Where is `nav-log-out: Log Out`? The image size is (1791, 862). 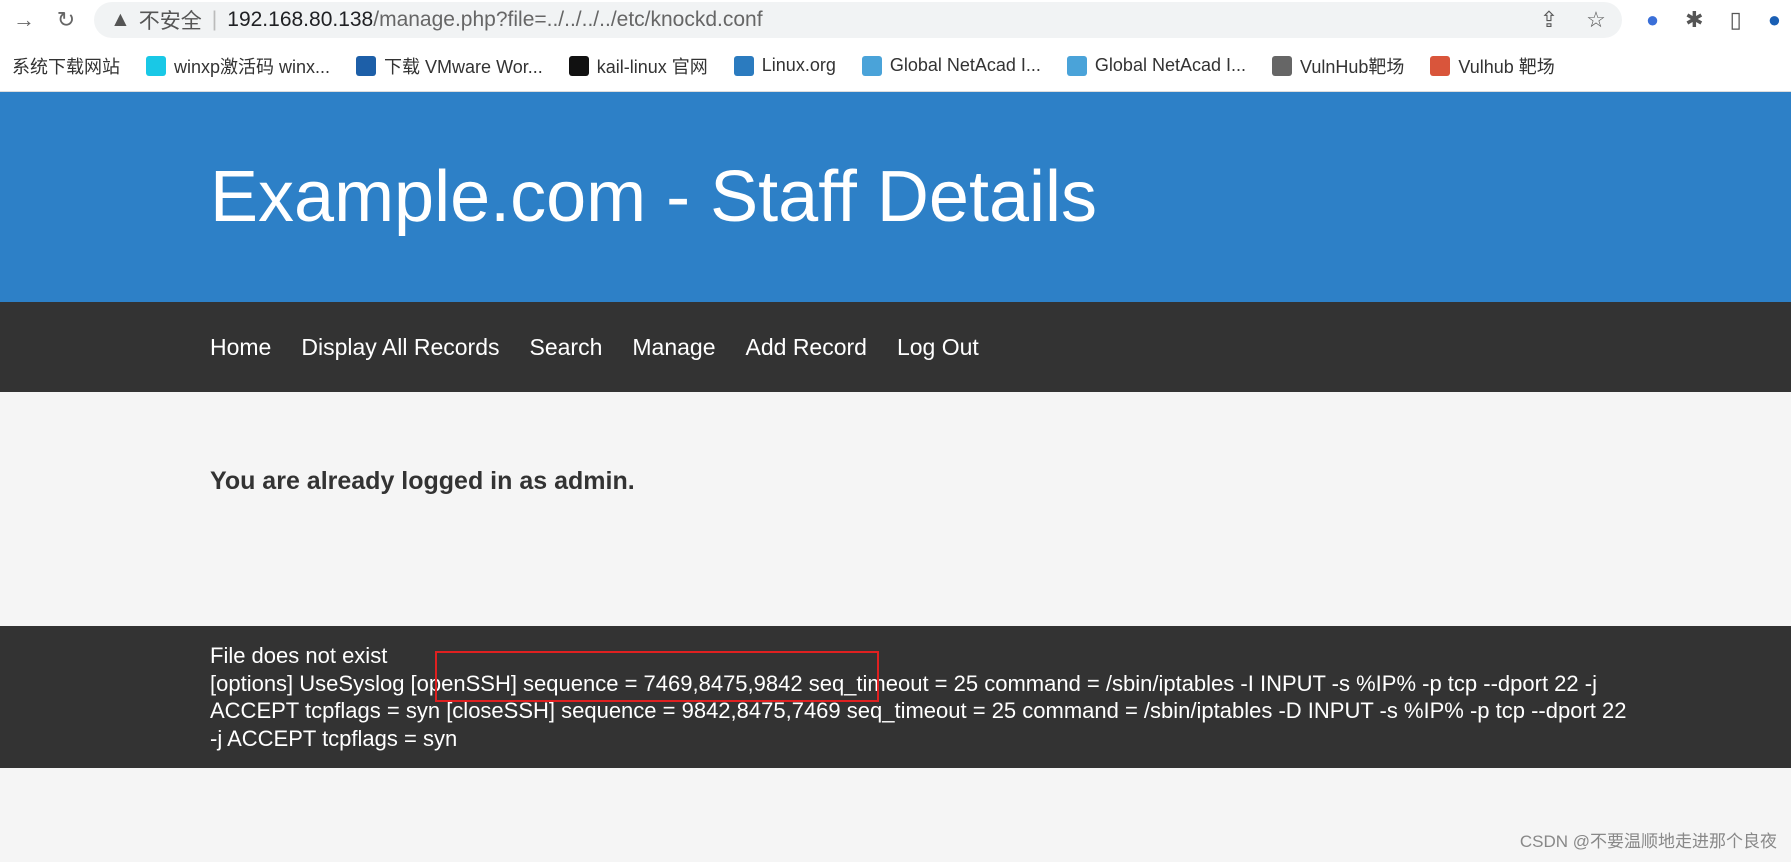 nav-log-out: Log Out is located at coordinates (938, 347).